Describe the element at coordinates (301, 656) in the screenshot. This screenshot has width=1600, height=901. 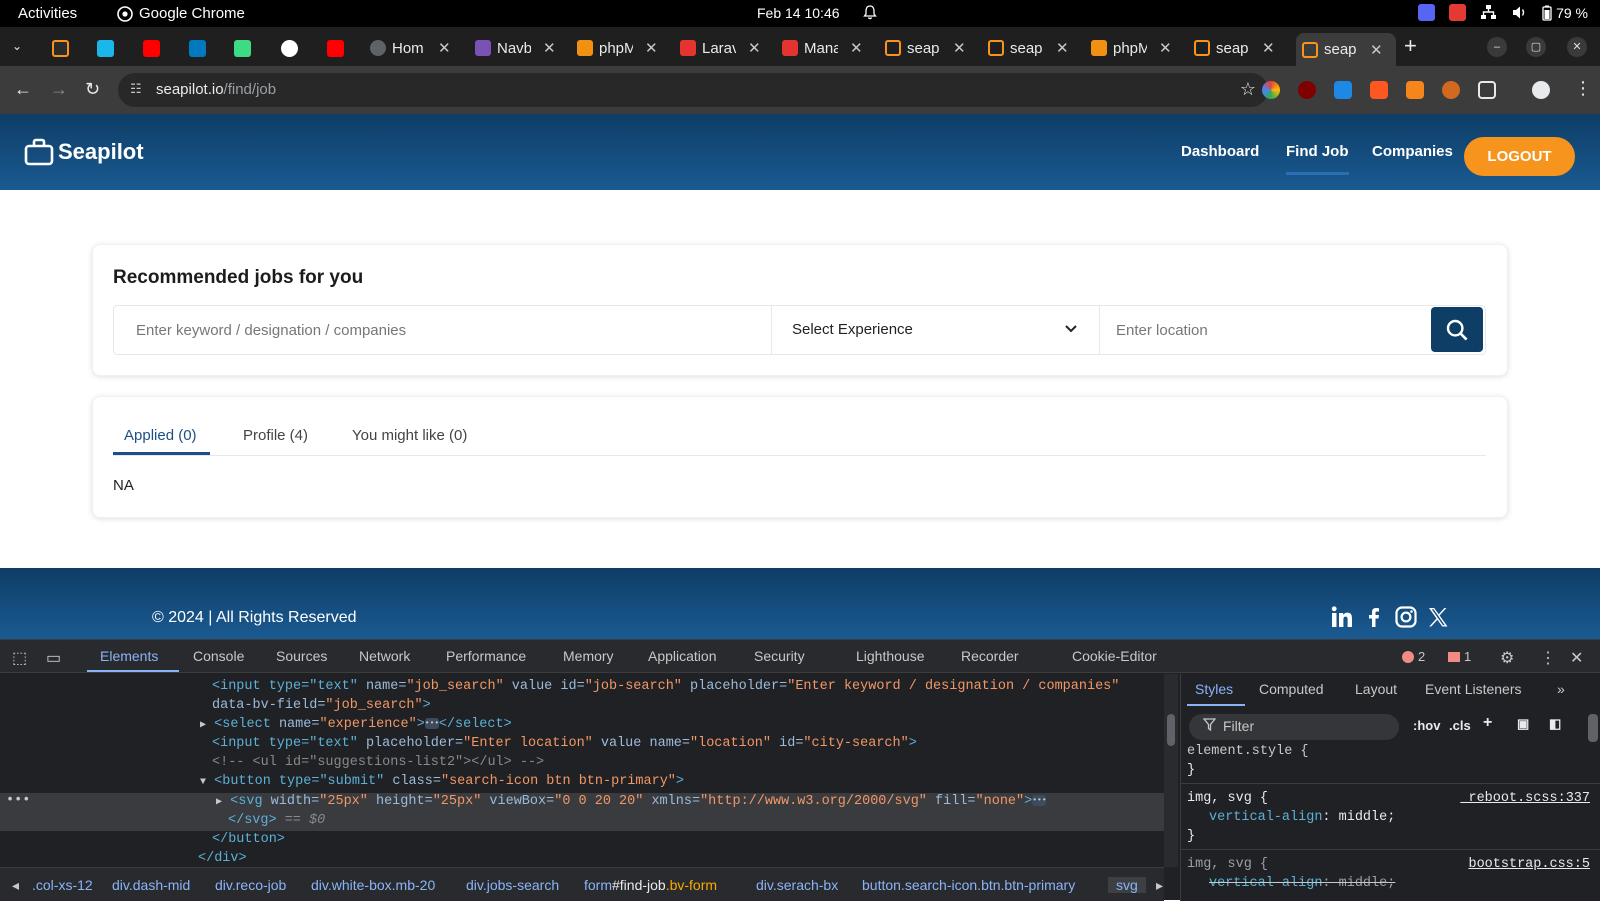
I see `devtools-tab-sources: Sources` at that location.